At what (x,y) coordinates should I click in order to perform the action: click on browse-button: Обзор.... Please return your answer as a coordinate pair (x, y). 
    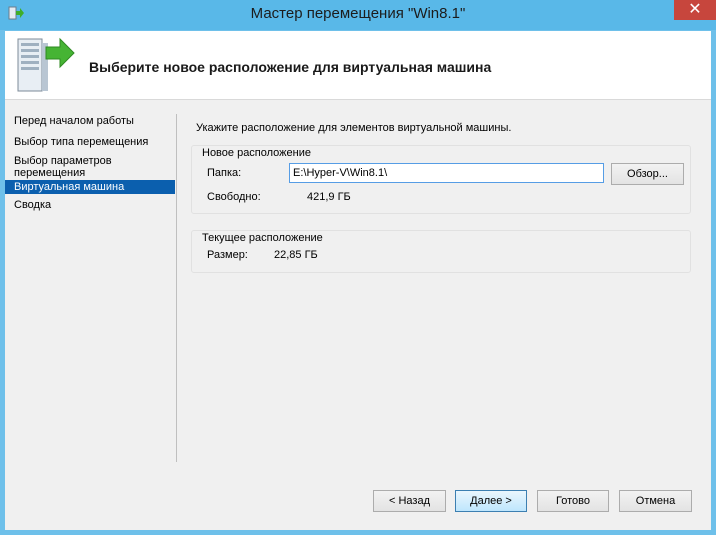
    Looking at the image, I should click on (647, 174).